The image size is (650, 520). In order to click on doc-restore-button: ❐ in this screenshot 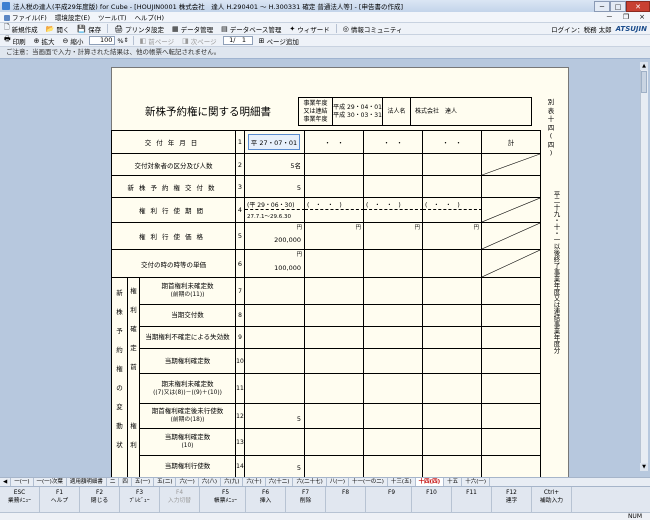, I will do `click(626, 17)`.